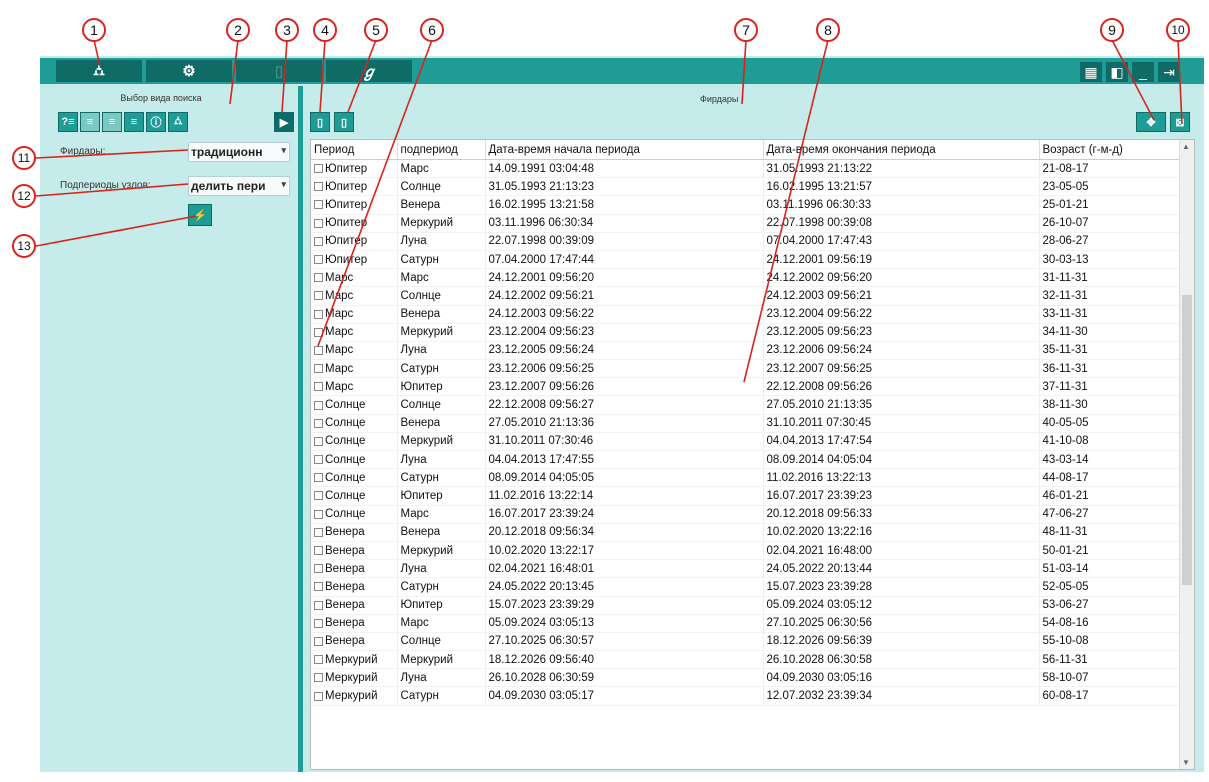 The image size is (1209, 782). Describe the element at coordinates (287, 30) in the screenshot. I see `callout-3: 3` at that location.